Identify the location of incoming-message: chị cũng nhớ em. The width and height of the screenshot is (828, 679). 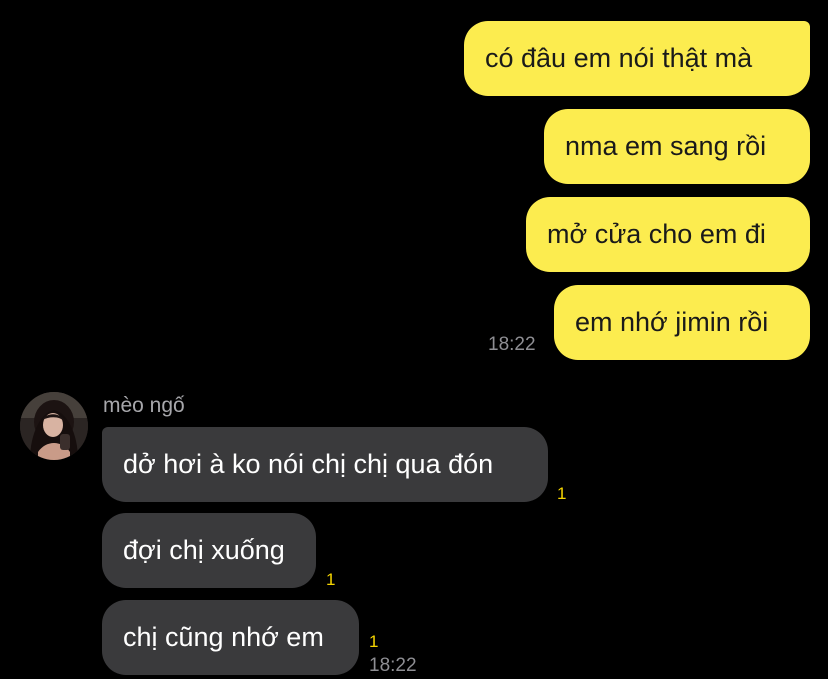
(230, 637).